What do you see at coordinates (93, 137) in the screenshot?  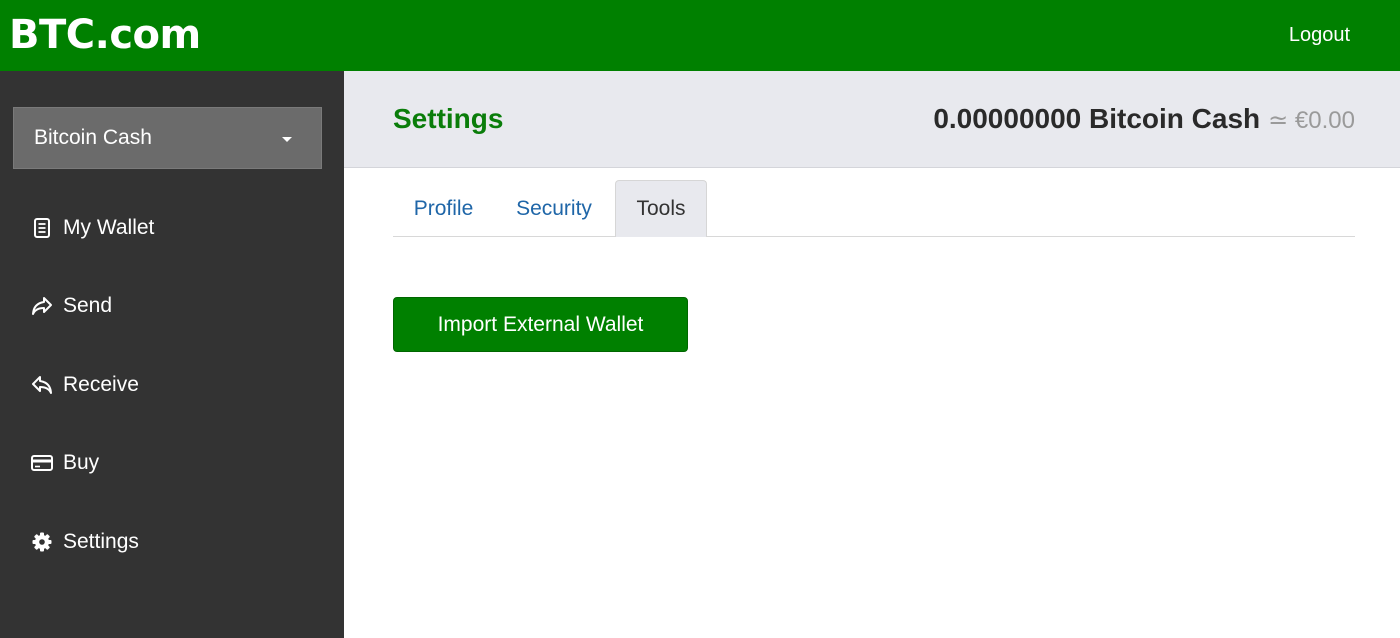 I see `currency-select-value: Bitcoin Cash` at bounding box center [93, 137].